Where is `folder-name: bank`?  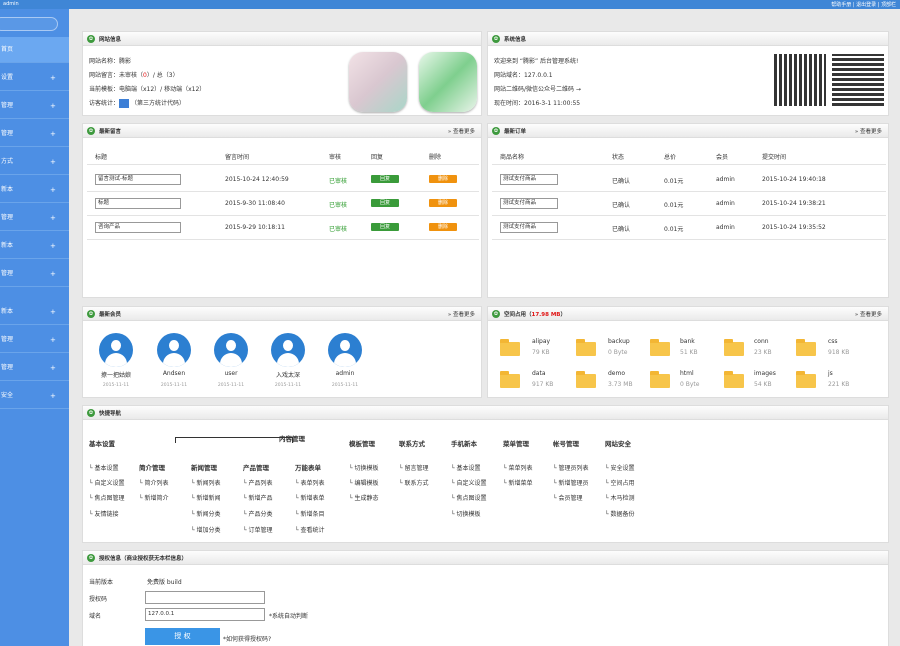
folder-name: bank is located at coordinates (687, 341).